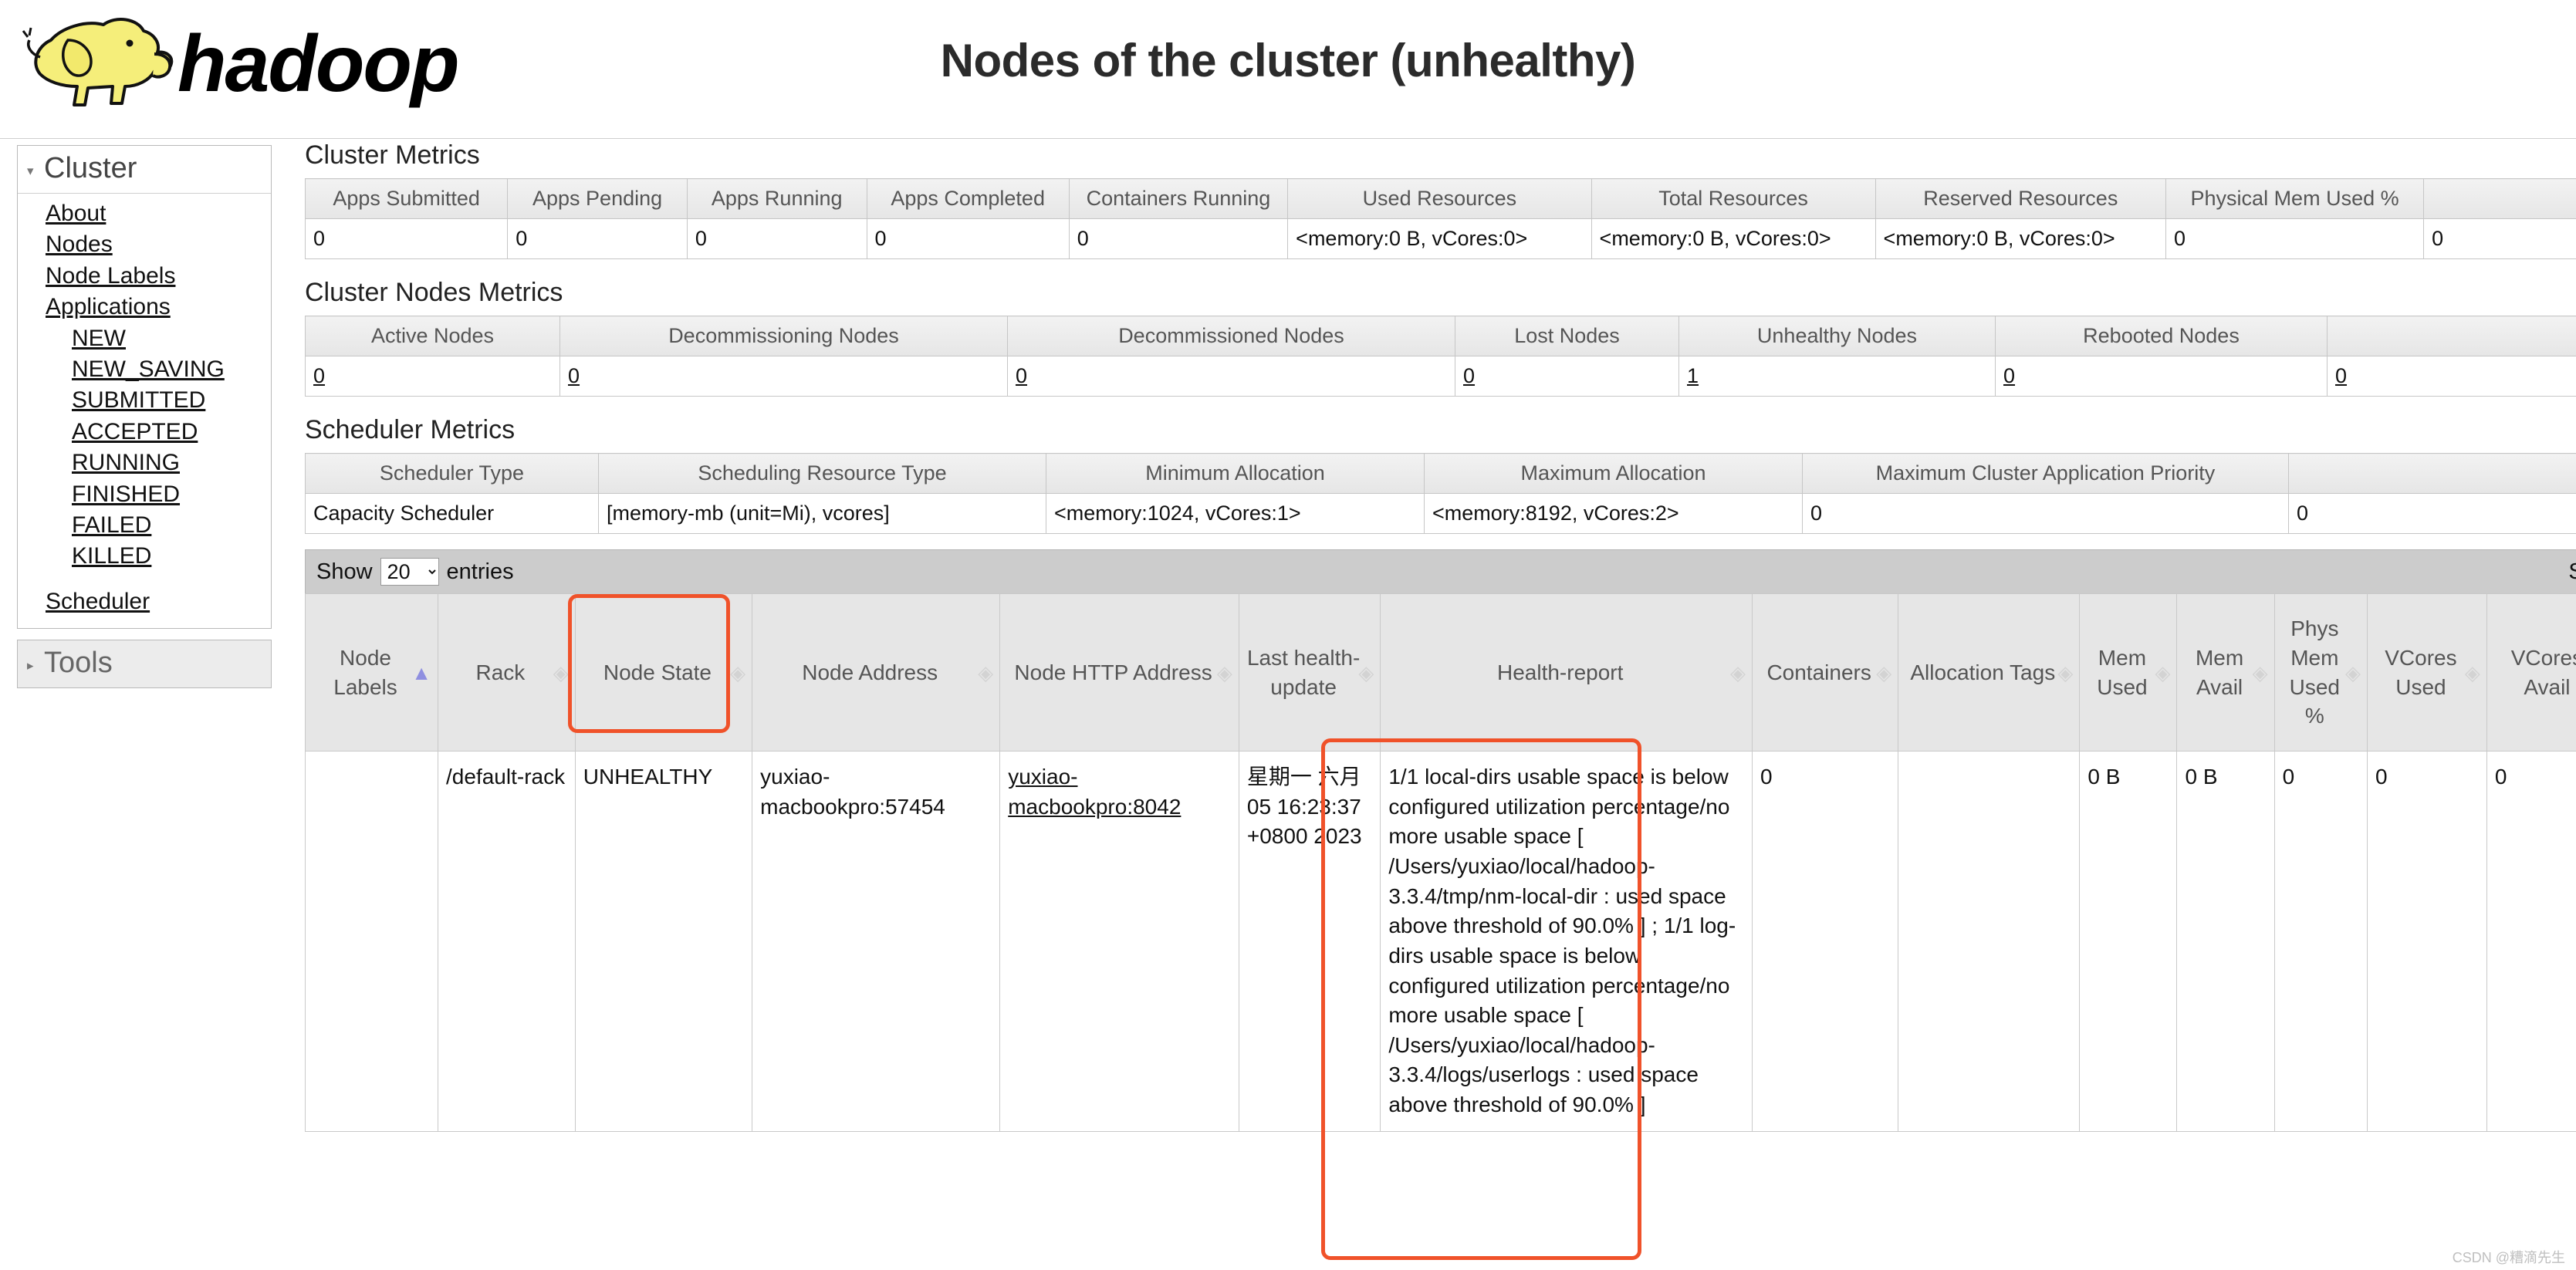 The height and width of the screenshot is (1270, 2576). I want to click on sidebar-item-failed: FAILED, so click(144, 525).